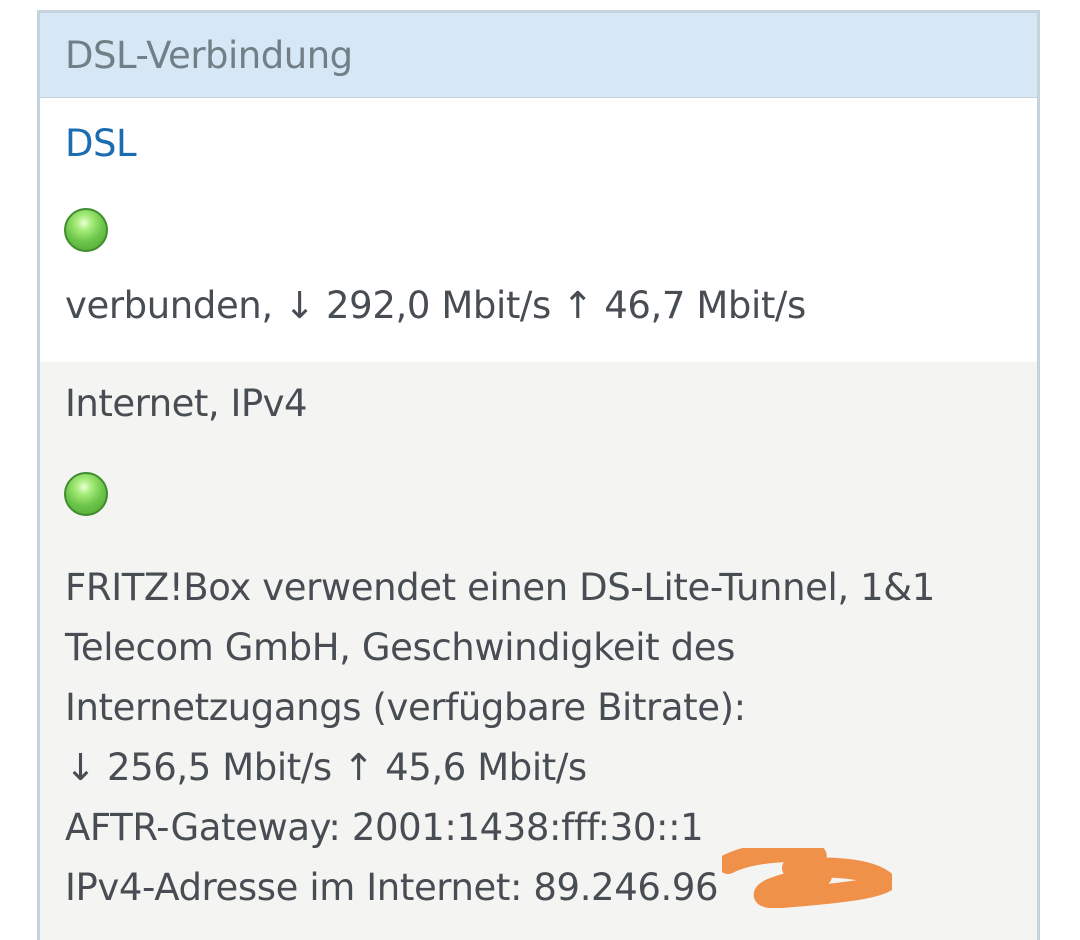 This screenshot has height=940, width=1080. What do you see at coordinates (326, 767) in the screenshot?
I see `info-line: ↓ 256,5 Mbit/s ↑ 45,6 Mbit/s` at bounding box center [326, 767].